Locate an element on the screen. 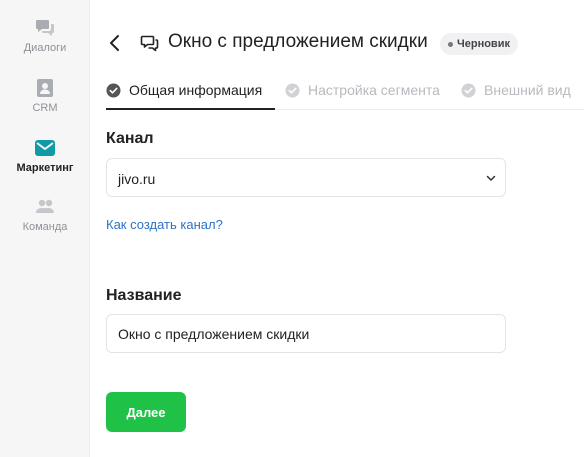  how-to-create-channel-link: Как создать канал? is located at coordinates (164, 224).